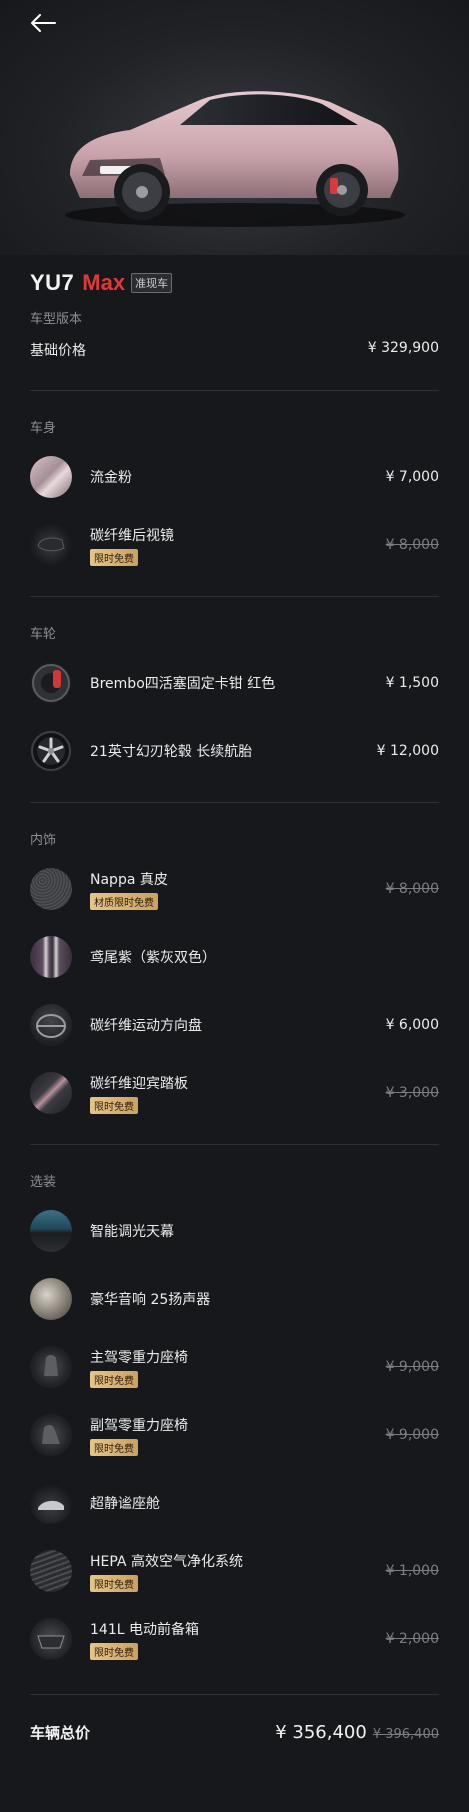 Image resolution: width=469 pixels, height=1812 pixels. What do you see at coordinates (51, 889) in the screenshot?
I see `leather-icon` at bounding box center [51, 889].